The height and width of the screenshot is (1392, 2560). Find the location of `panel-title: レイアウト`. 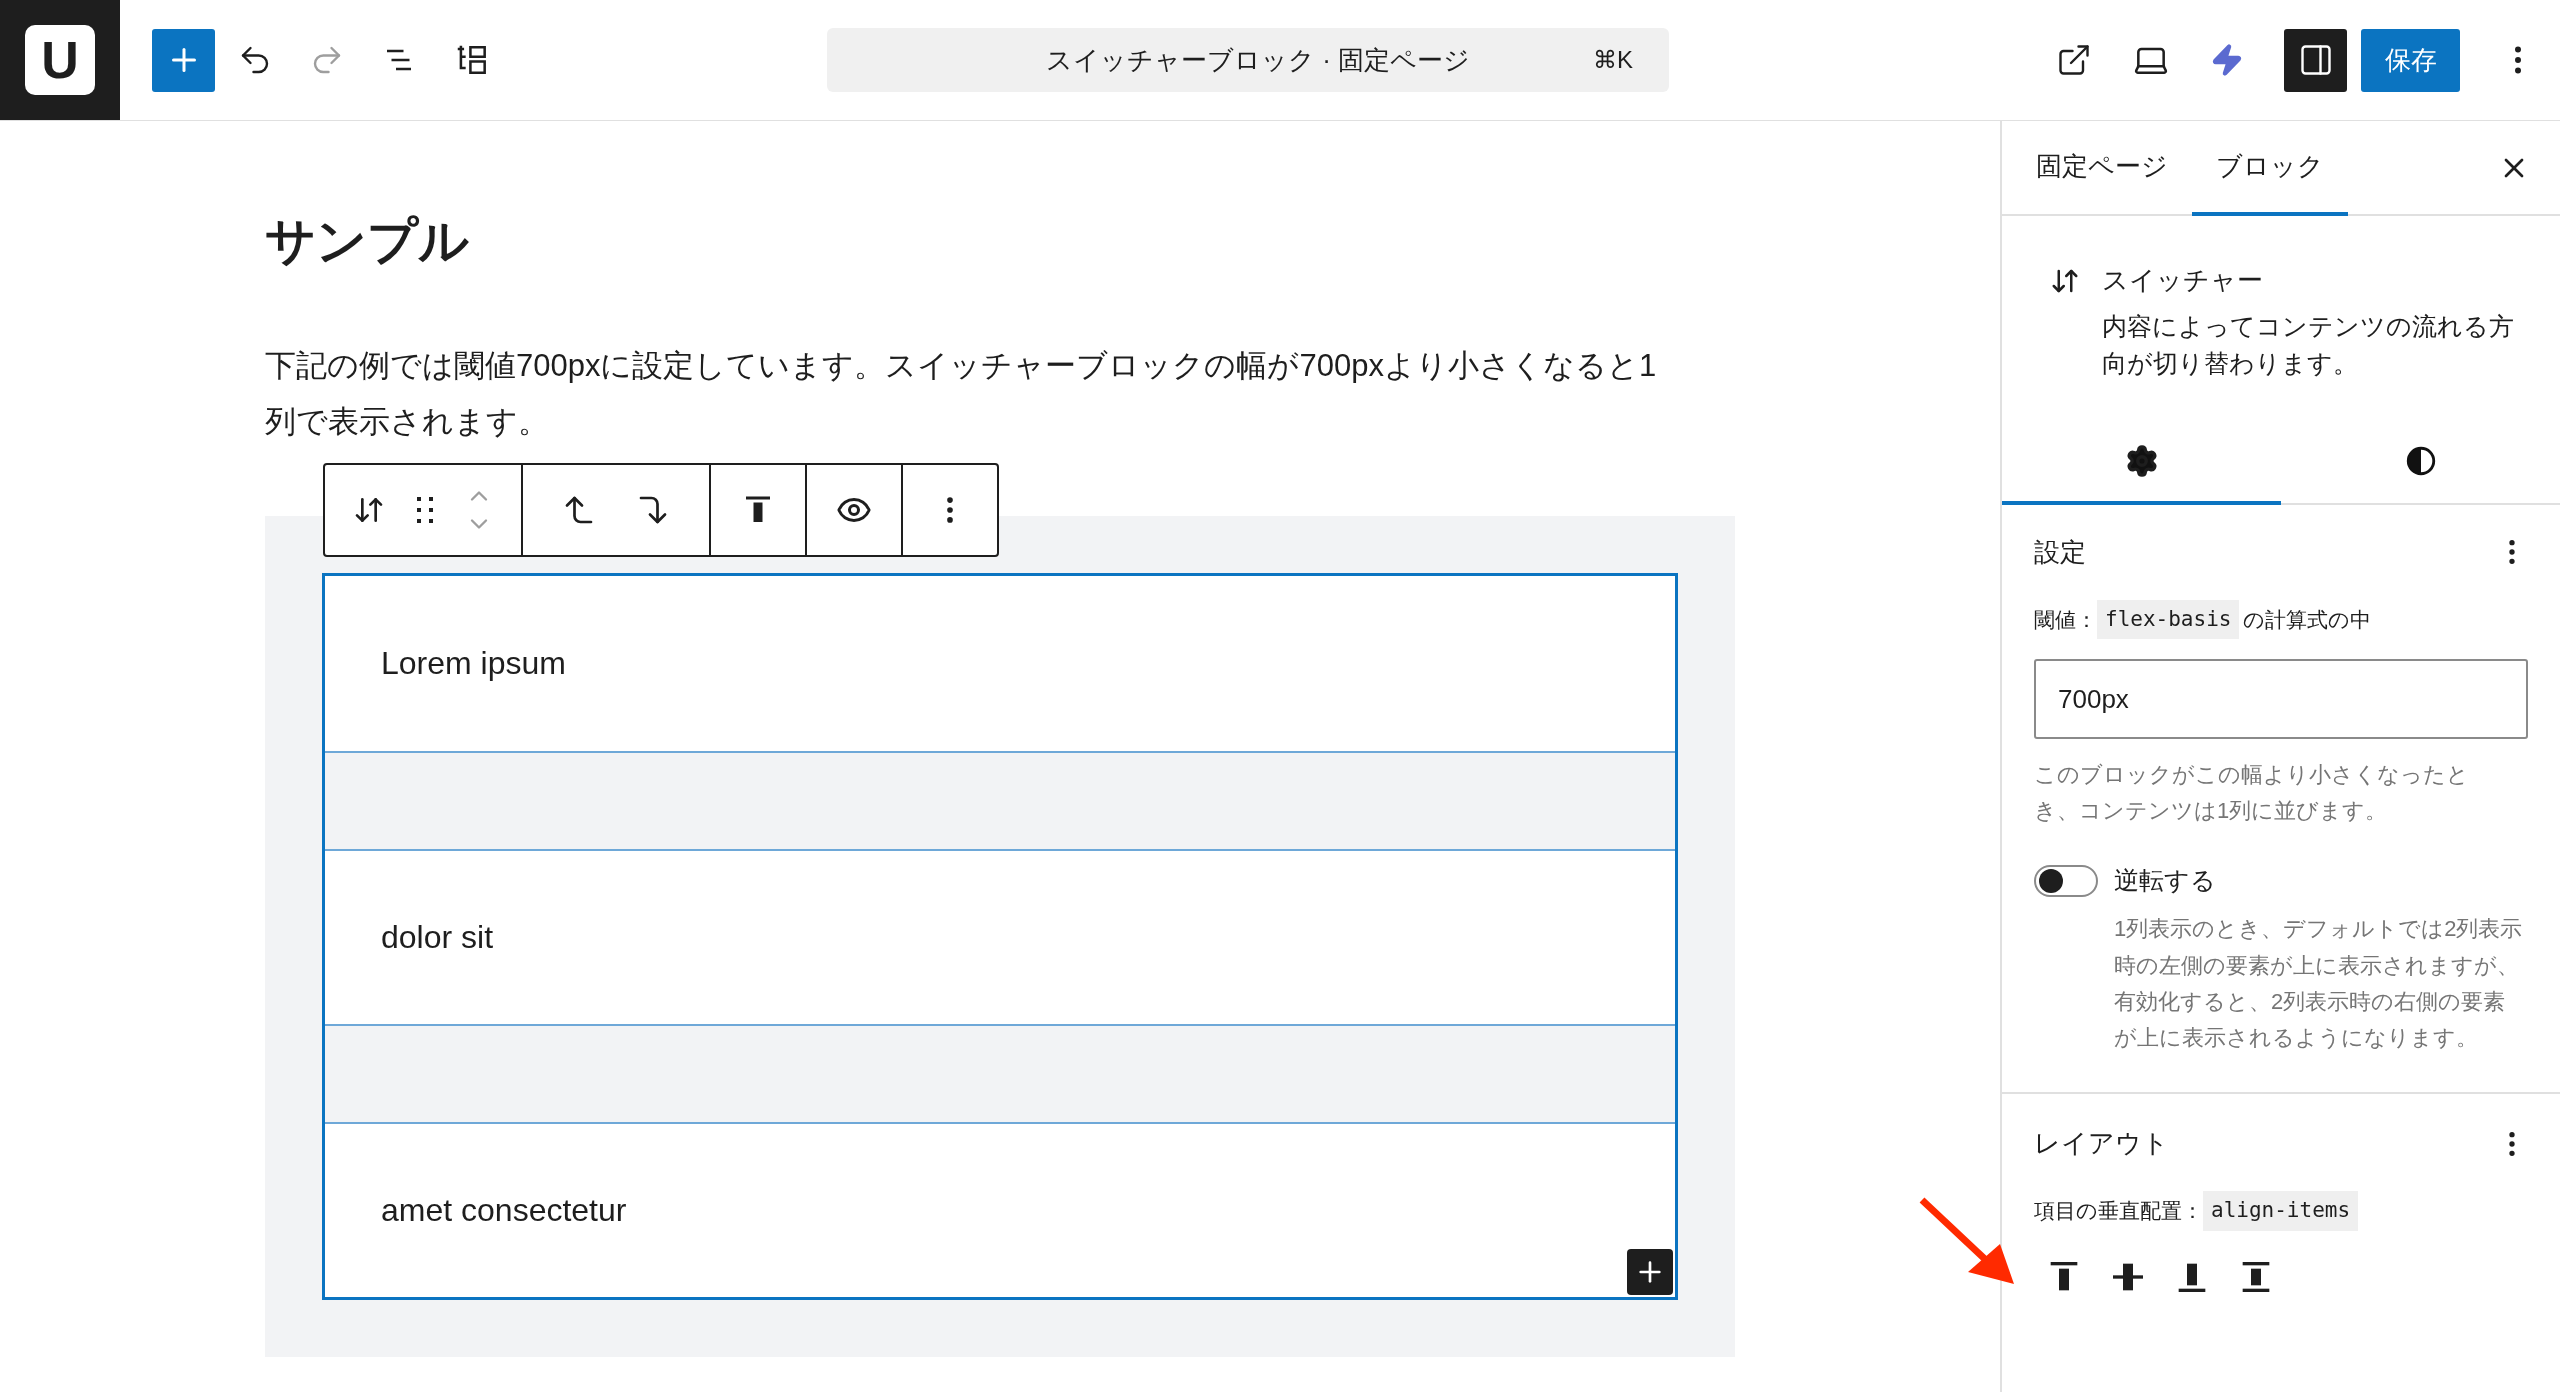

panel-title: レイアウト is located at coordinates (2101, 1144).